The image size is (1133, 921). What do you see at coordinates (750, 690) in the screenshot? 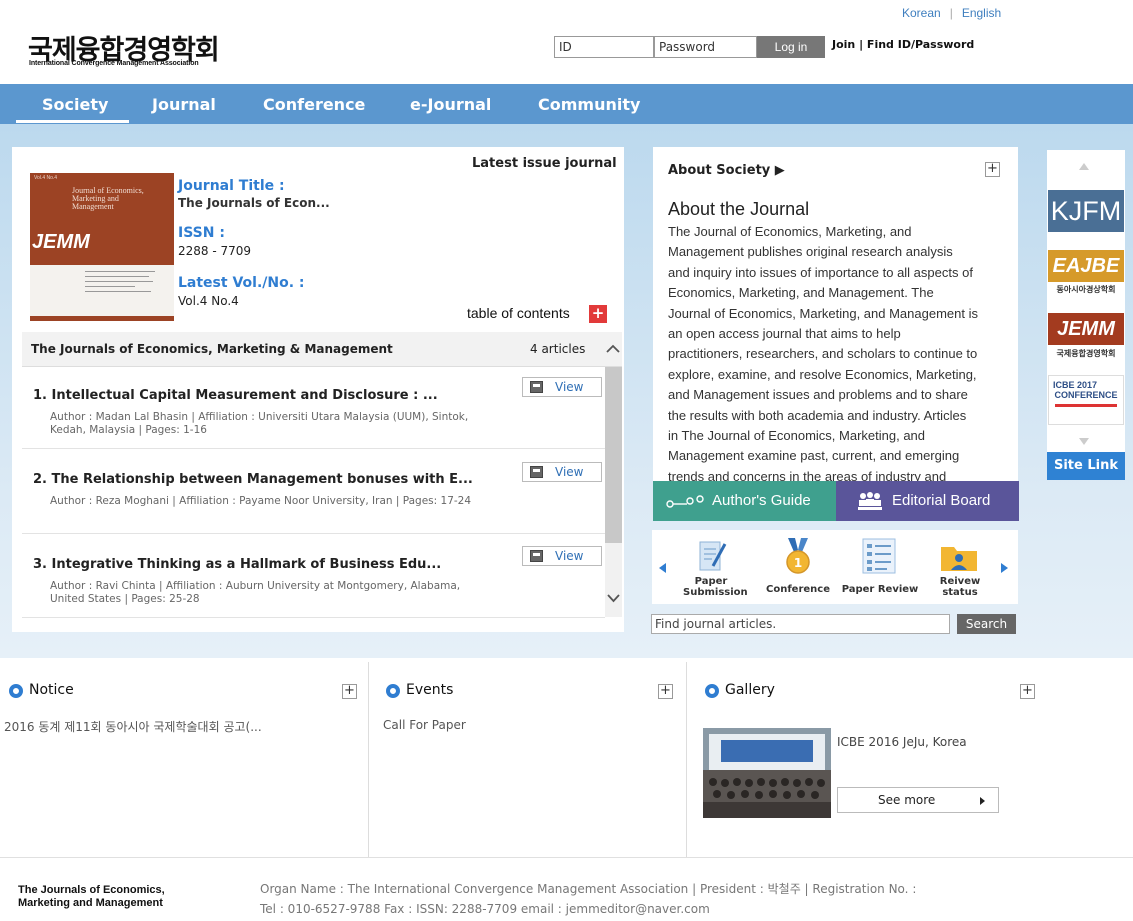
I see `gallery-title: Gallery` at bounding box center [750, 690].